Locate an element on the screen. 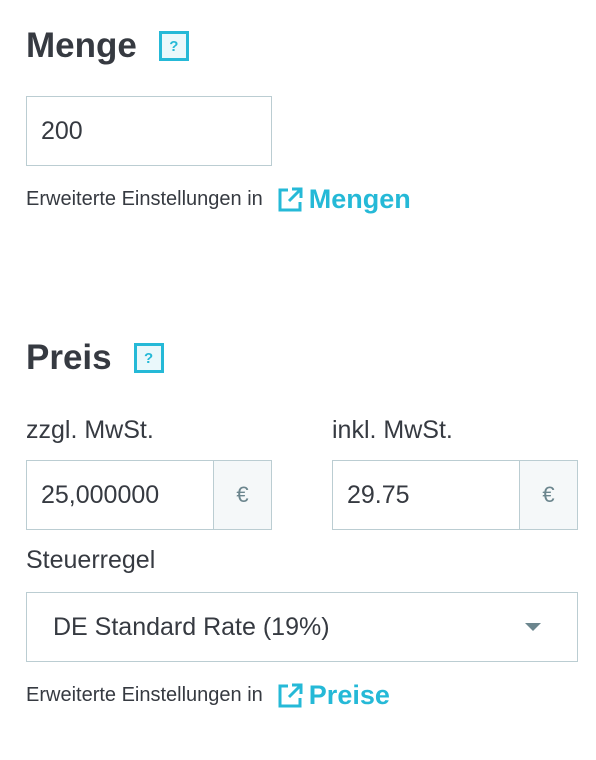 Image resolution: width=596 pixels, height=760 pixels. price-incl-label: inkl. MwSt. is located at coordinates (392, 430).